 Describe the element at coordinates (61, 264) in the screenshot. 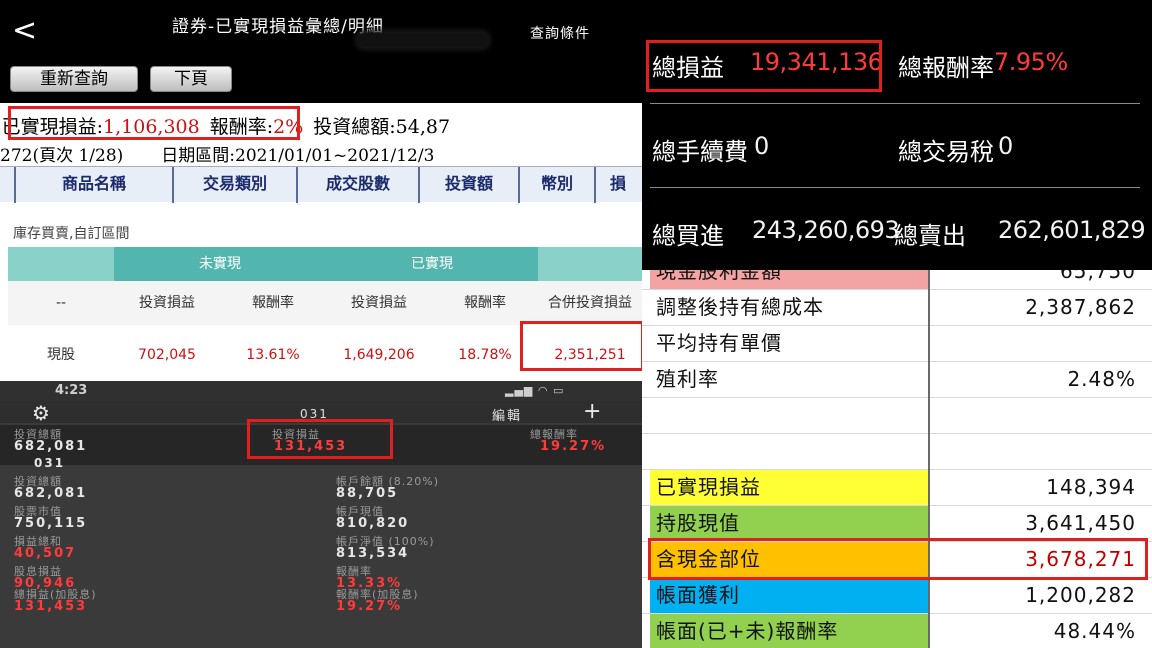

I see `group-header-blank` at that location.